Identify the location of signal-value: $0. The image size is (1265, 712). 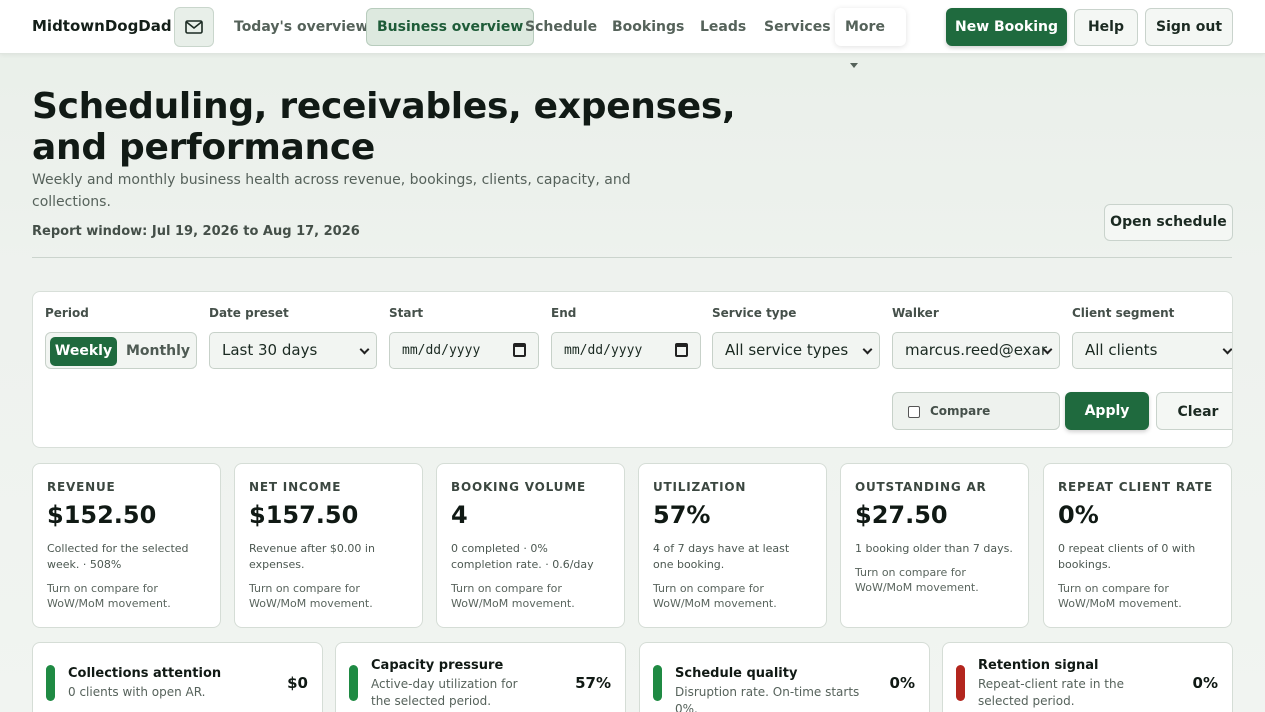
(297, 683).